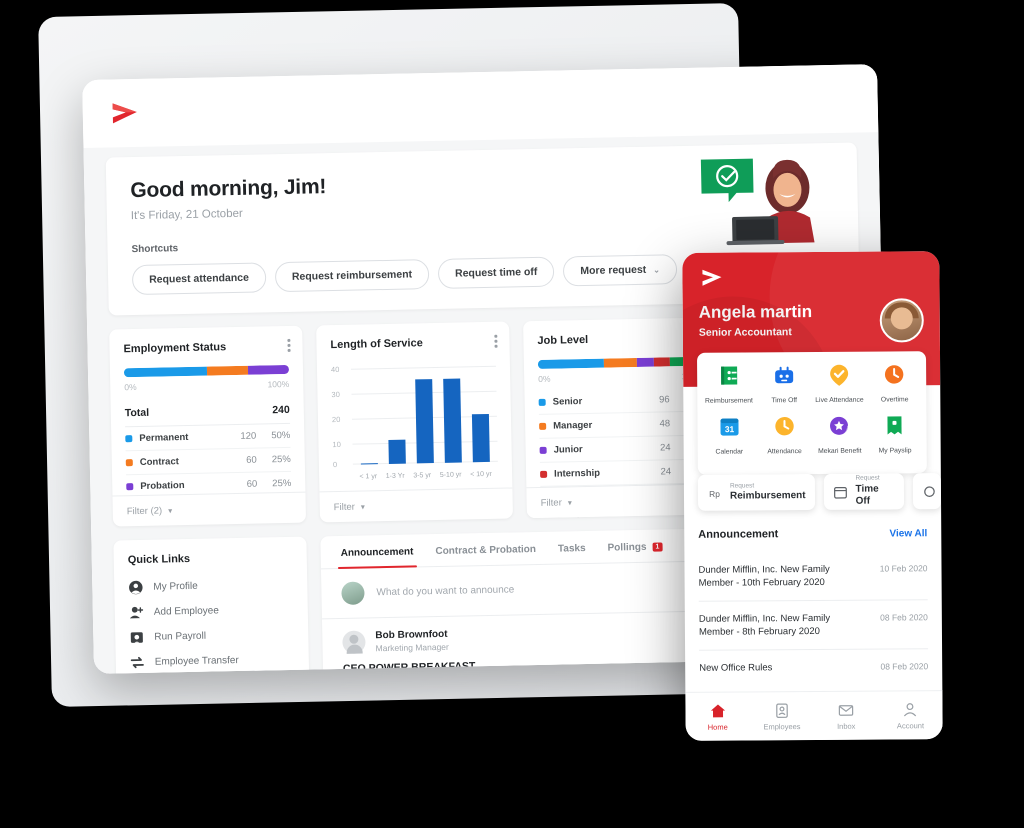  What do you see at coordinates (445, 591) in the screenshot?
I see `composer-placeholder: What do you want to announce` at bounding box center [445, 591].